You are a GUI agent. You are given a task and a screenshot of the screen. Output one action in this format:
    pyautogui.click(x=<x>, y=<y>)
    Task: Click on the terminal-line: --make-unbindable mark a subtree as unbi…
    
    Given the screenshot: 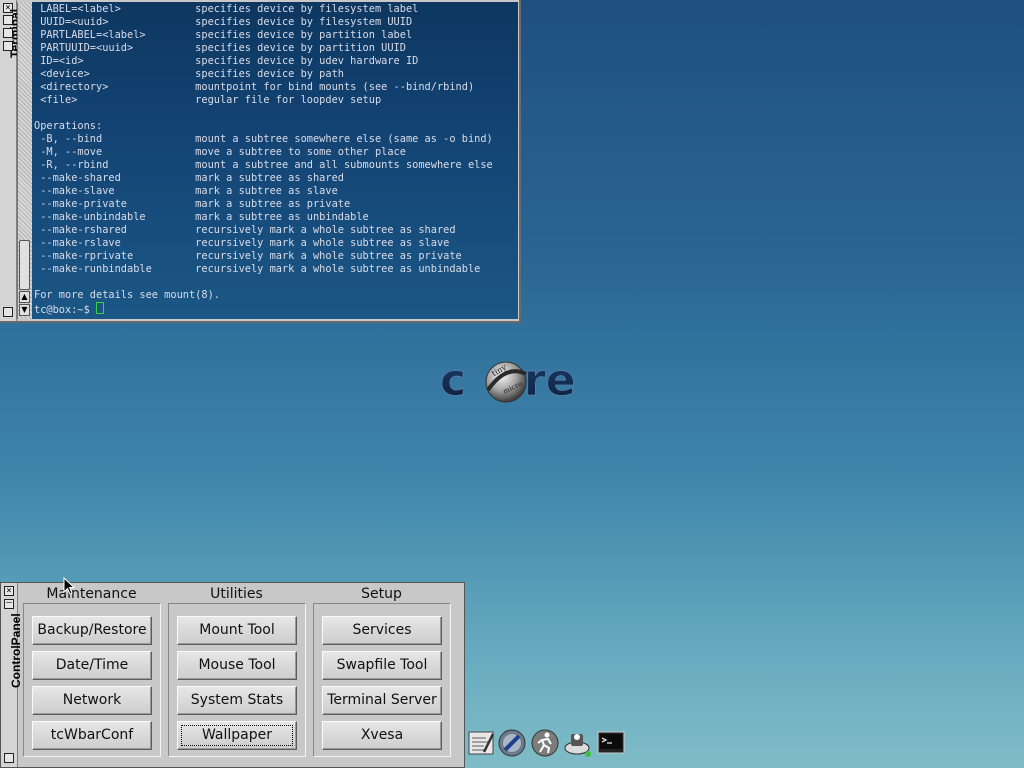 What is the action you would take?
    pyautogui.click(x=204, y=217)
    